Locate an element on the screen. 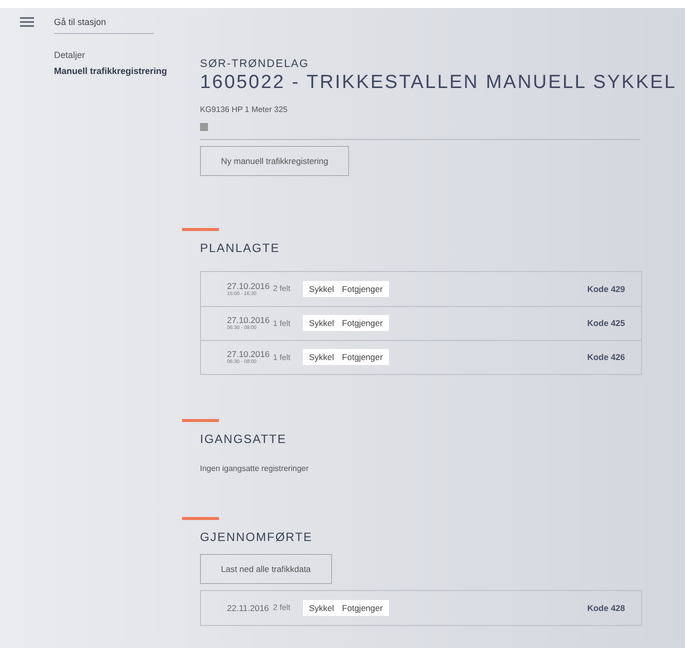 This screenshot has height=648, width=692. section-heading: GJENNOMFØRTE is located at coordinates (257, 537).